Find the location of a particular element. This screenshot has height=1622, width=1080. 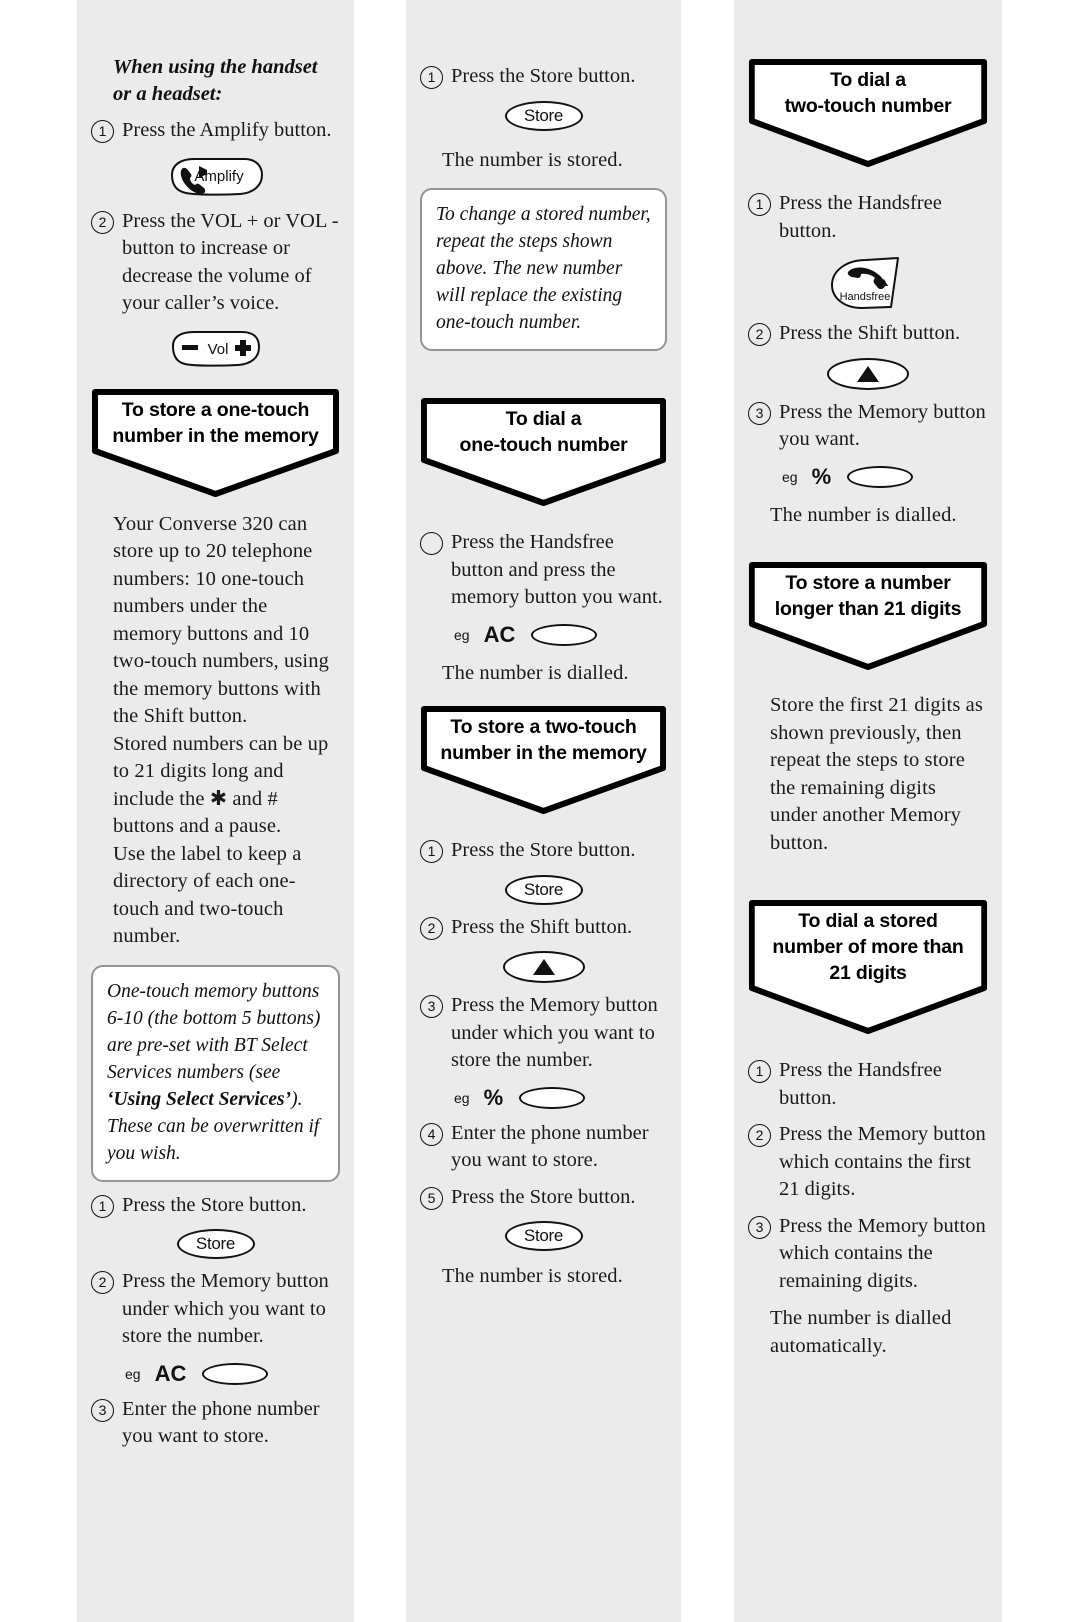

volume-key-graphic: Vol is located at coordinates (215, 349).